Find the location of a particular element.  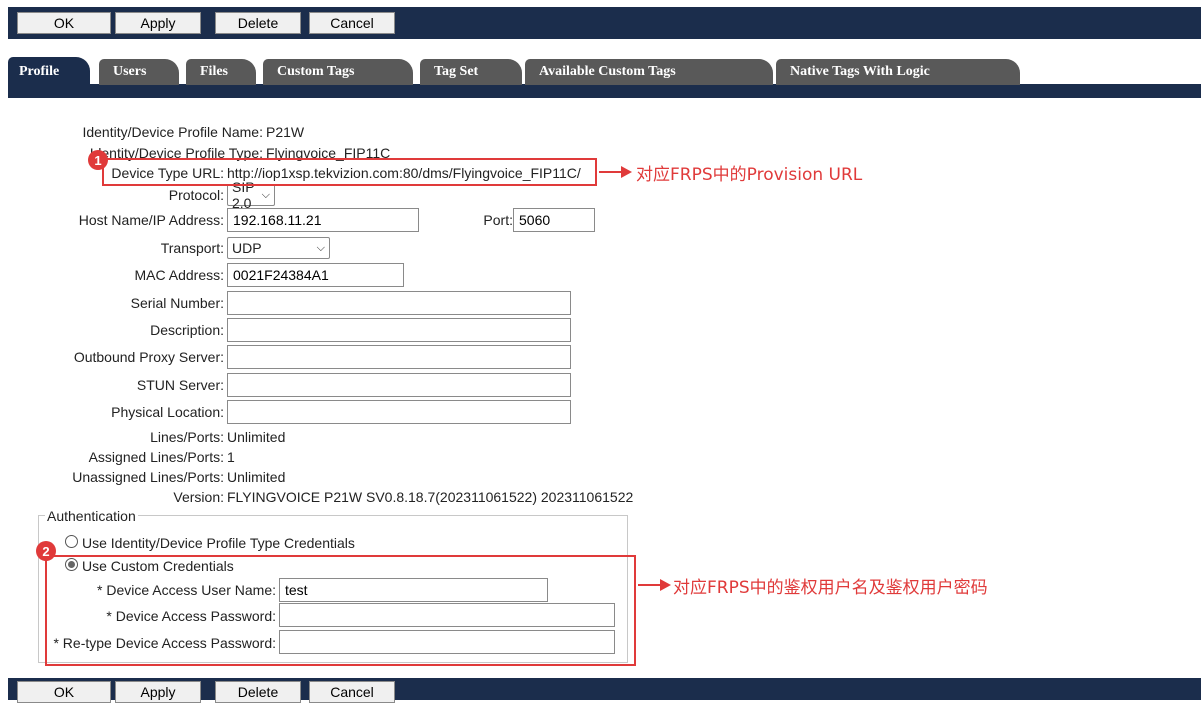

port-label: Port: is located at coordinates (498, 220).